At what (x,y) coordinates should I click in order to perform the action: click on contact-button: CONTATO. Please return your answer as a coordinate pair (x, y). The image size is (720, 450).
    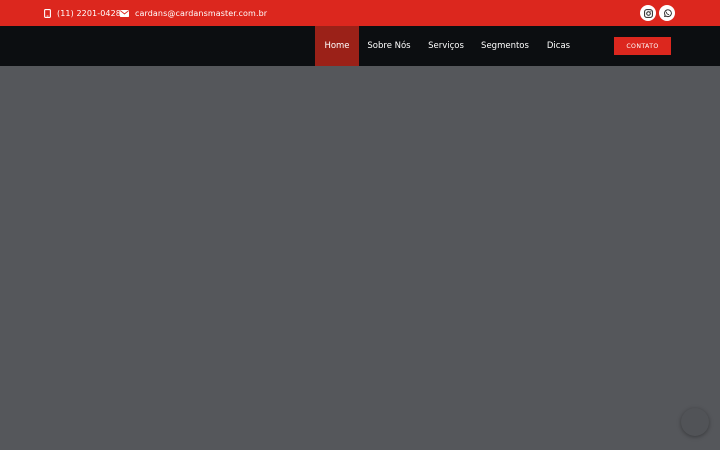
    Looking at the image, I should click on (642, 46).